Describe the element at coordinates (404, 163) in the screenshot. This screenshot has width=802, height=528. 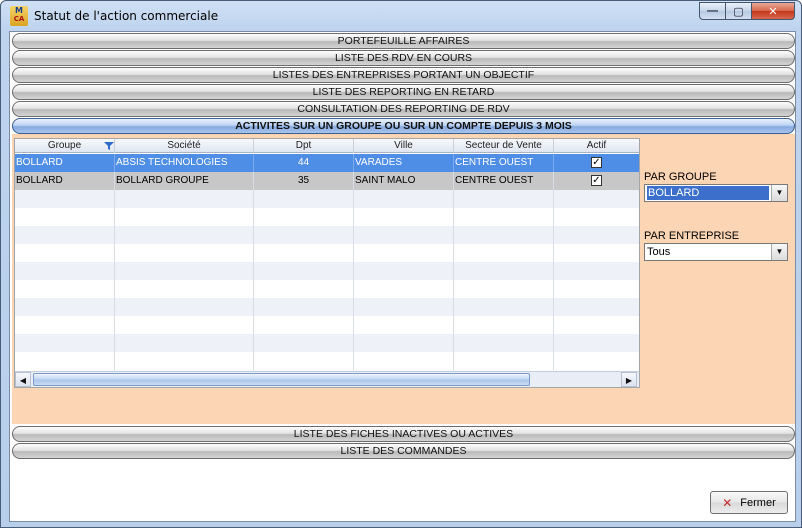
I see `cell-ville: VARADES` at that location.